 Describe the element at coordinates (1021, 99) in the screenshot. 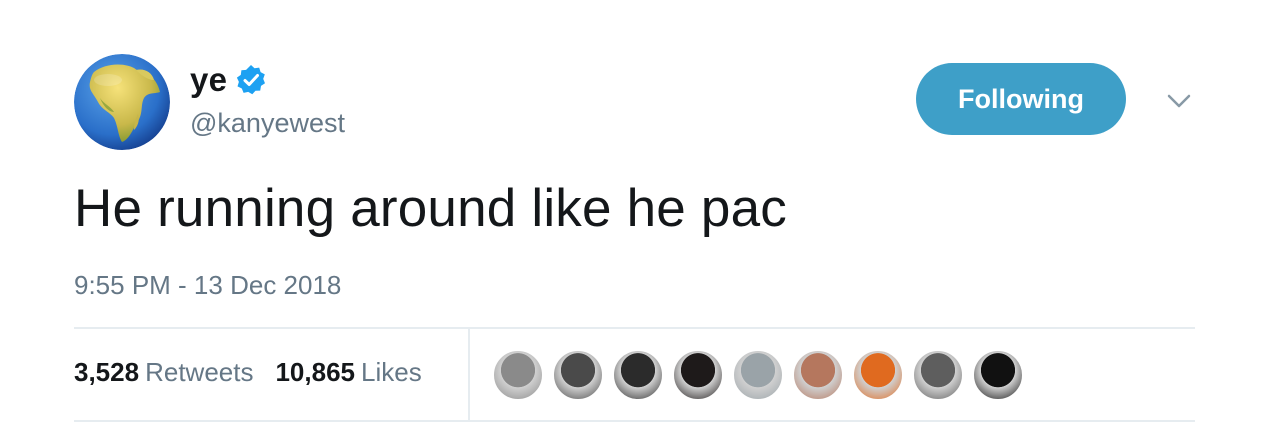

I see `following-button: Following` at that location.